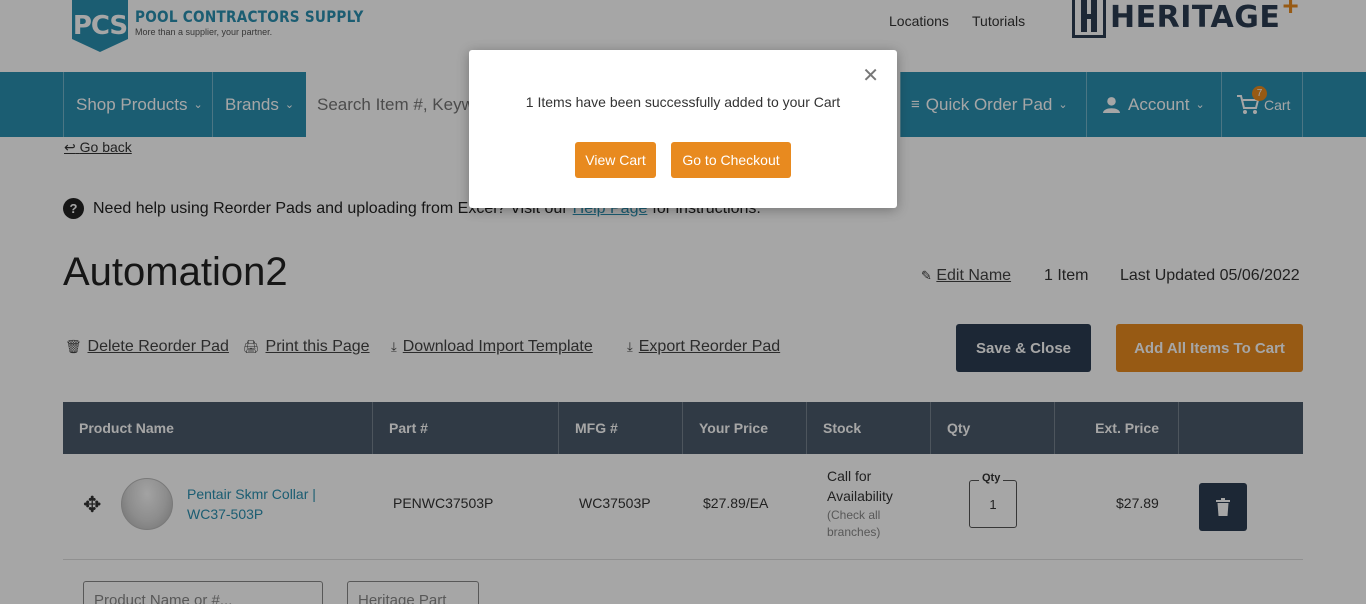 This screenshot has width=1366, height=604. Describe the element at coordinates (615, 160) in the screenshot. I see `view-cart-button: View Cart` at that location.